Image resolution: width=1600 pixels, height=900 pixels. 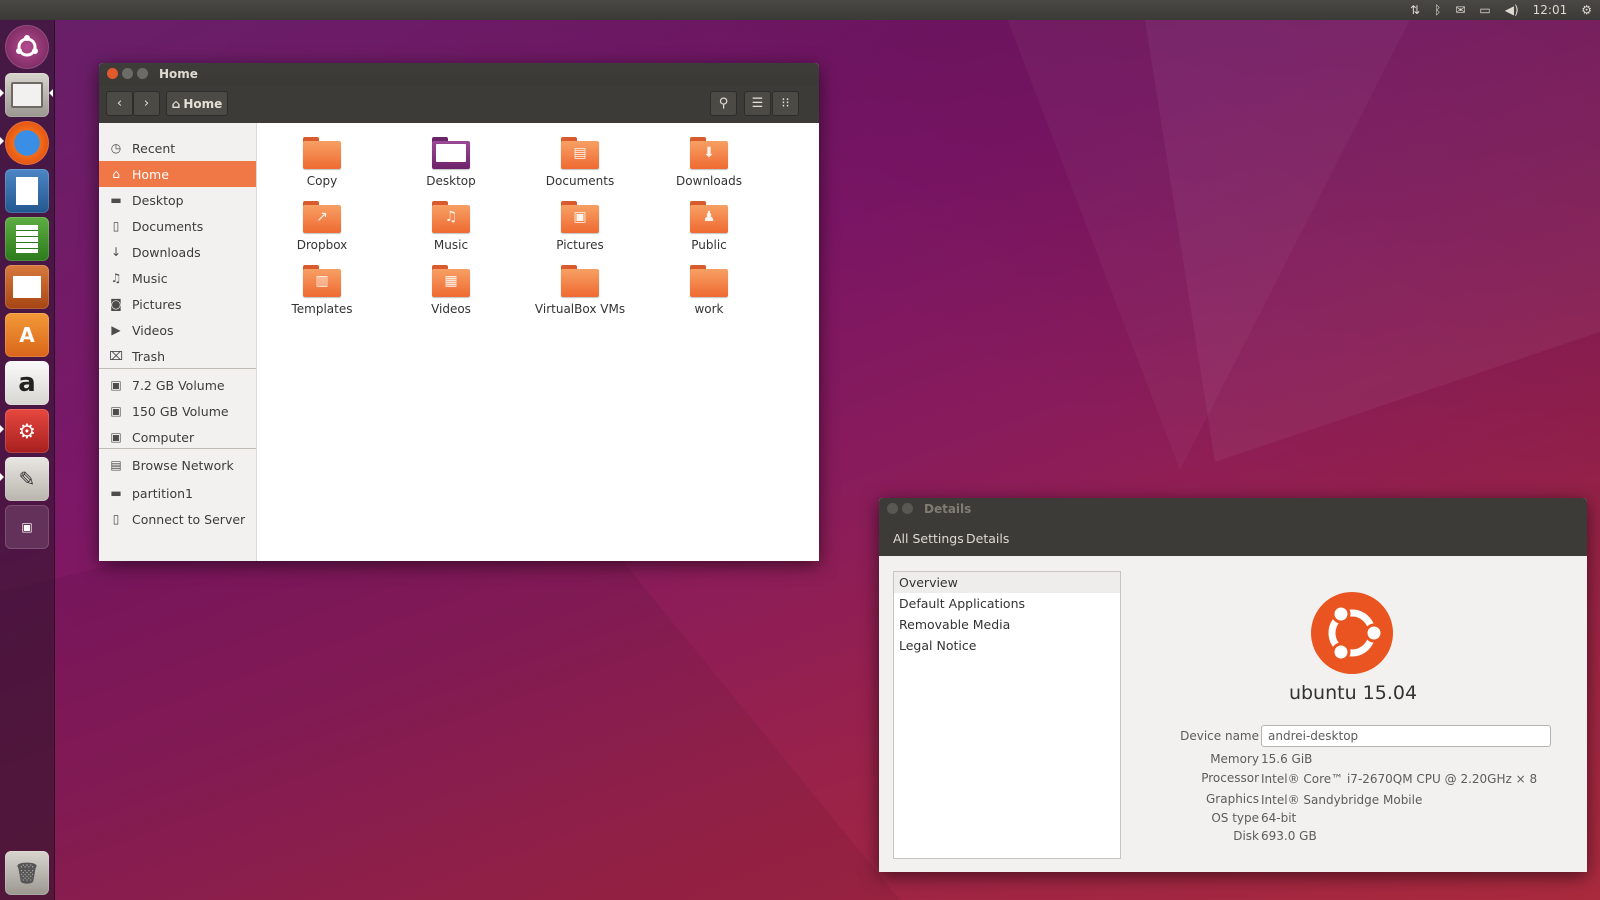 I want to click on launcher: A a ⚙ ✎ ▣ 🗑, so click(x=27, y=460).